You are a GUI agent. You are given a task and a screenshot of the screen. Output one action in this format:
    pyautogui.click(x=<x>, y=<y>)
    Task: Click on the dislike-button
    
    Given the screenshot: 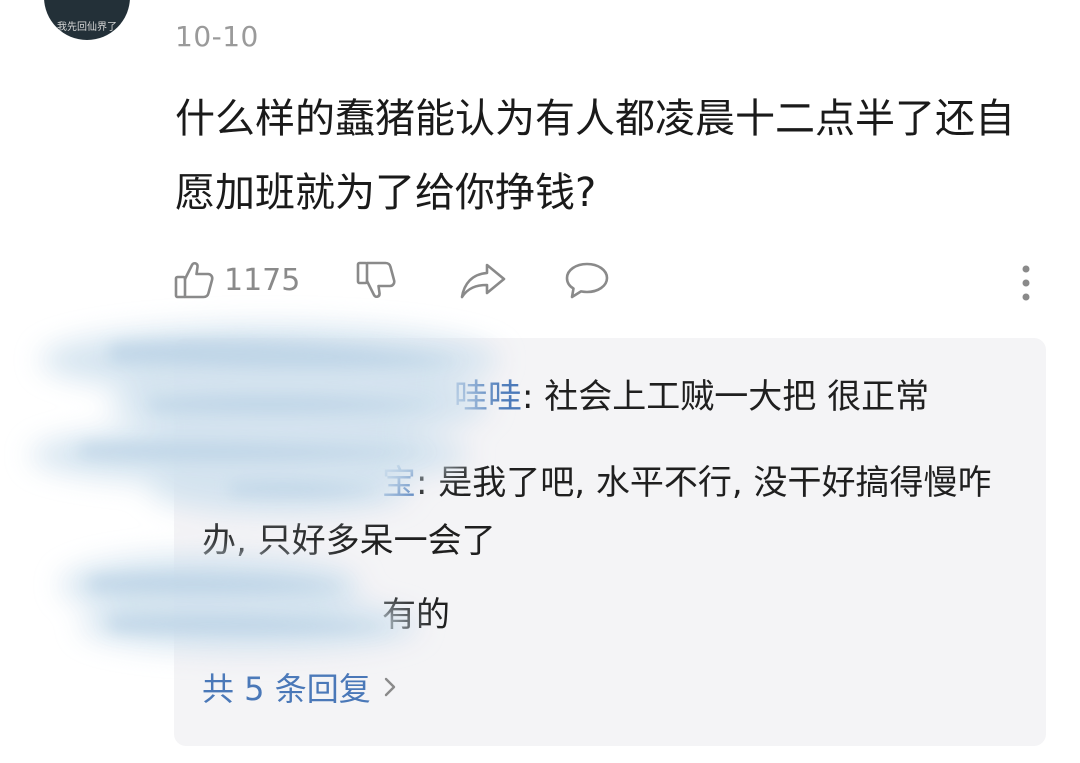 What is the action you would take?
    pyautogui.click(x=377, y=280)
    